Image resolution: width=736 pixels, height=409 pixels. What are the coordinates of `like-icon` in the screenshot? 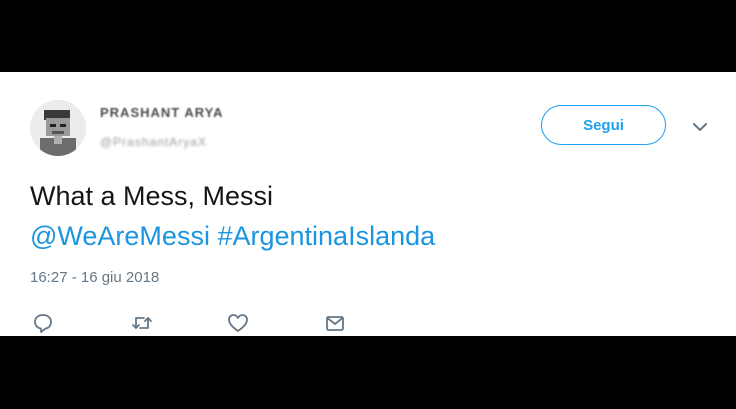 It's located at (238, 323).